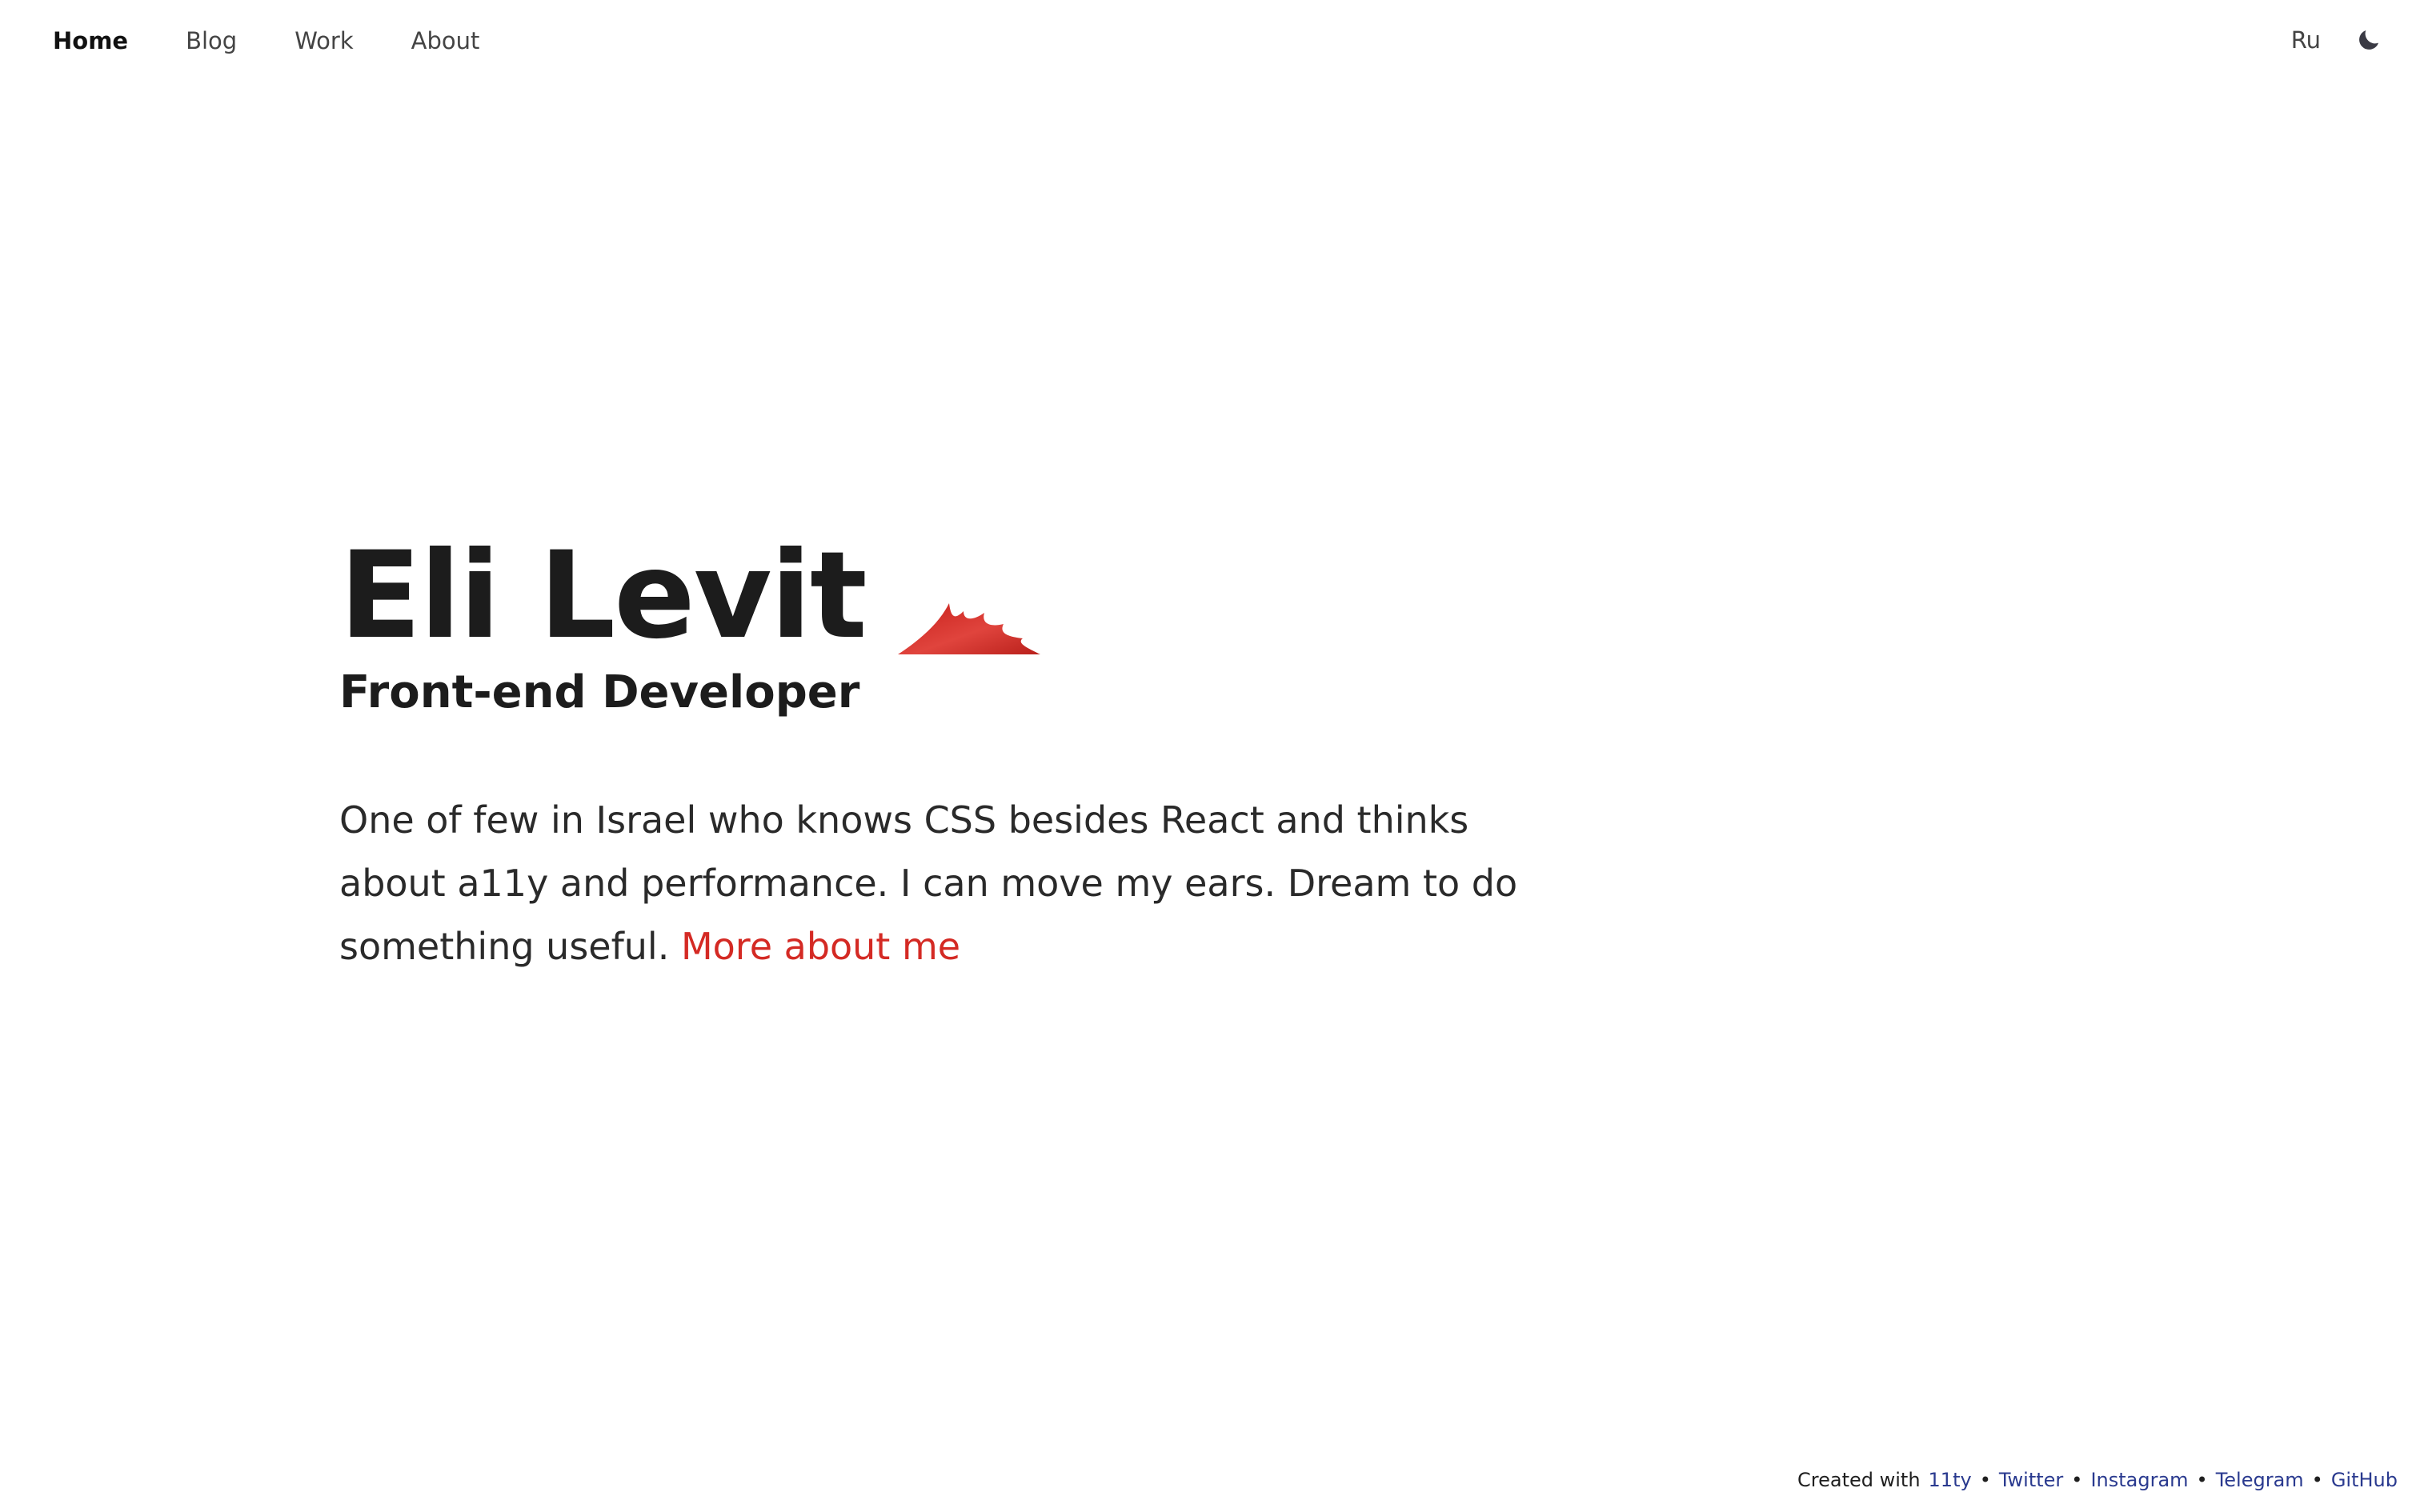 This screenshot has width=2420, height=1512. Describe the element at coordinates (599, 692) in the screenshot. I see `hero-role: Front-end Developer` at that location.